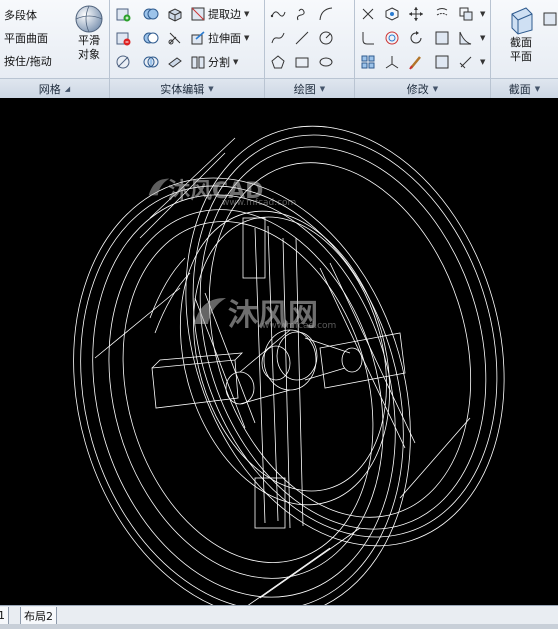 The width and height of the screenshot is (558, 629). I want to click on modify-panel-title: 修改 ▼, so click(422, 88).